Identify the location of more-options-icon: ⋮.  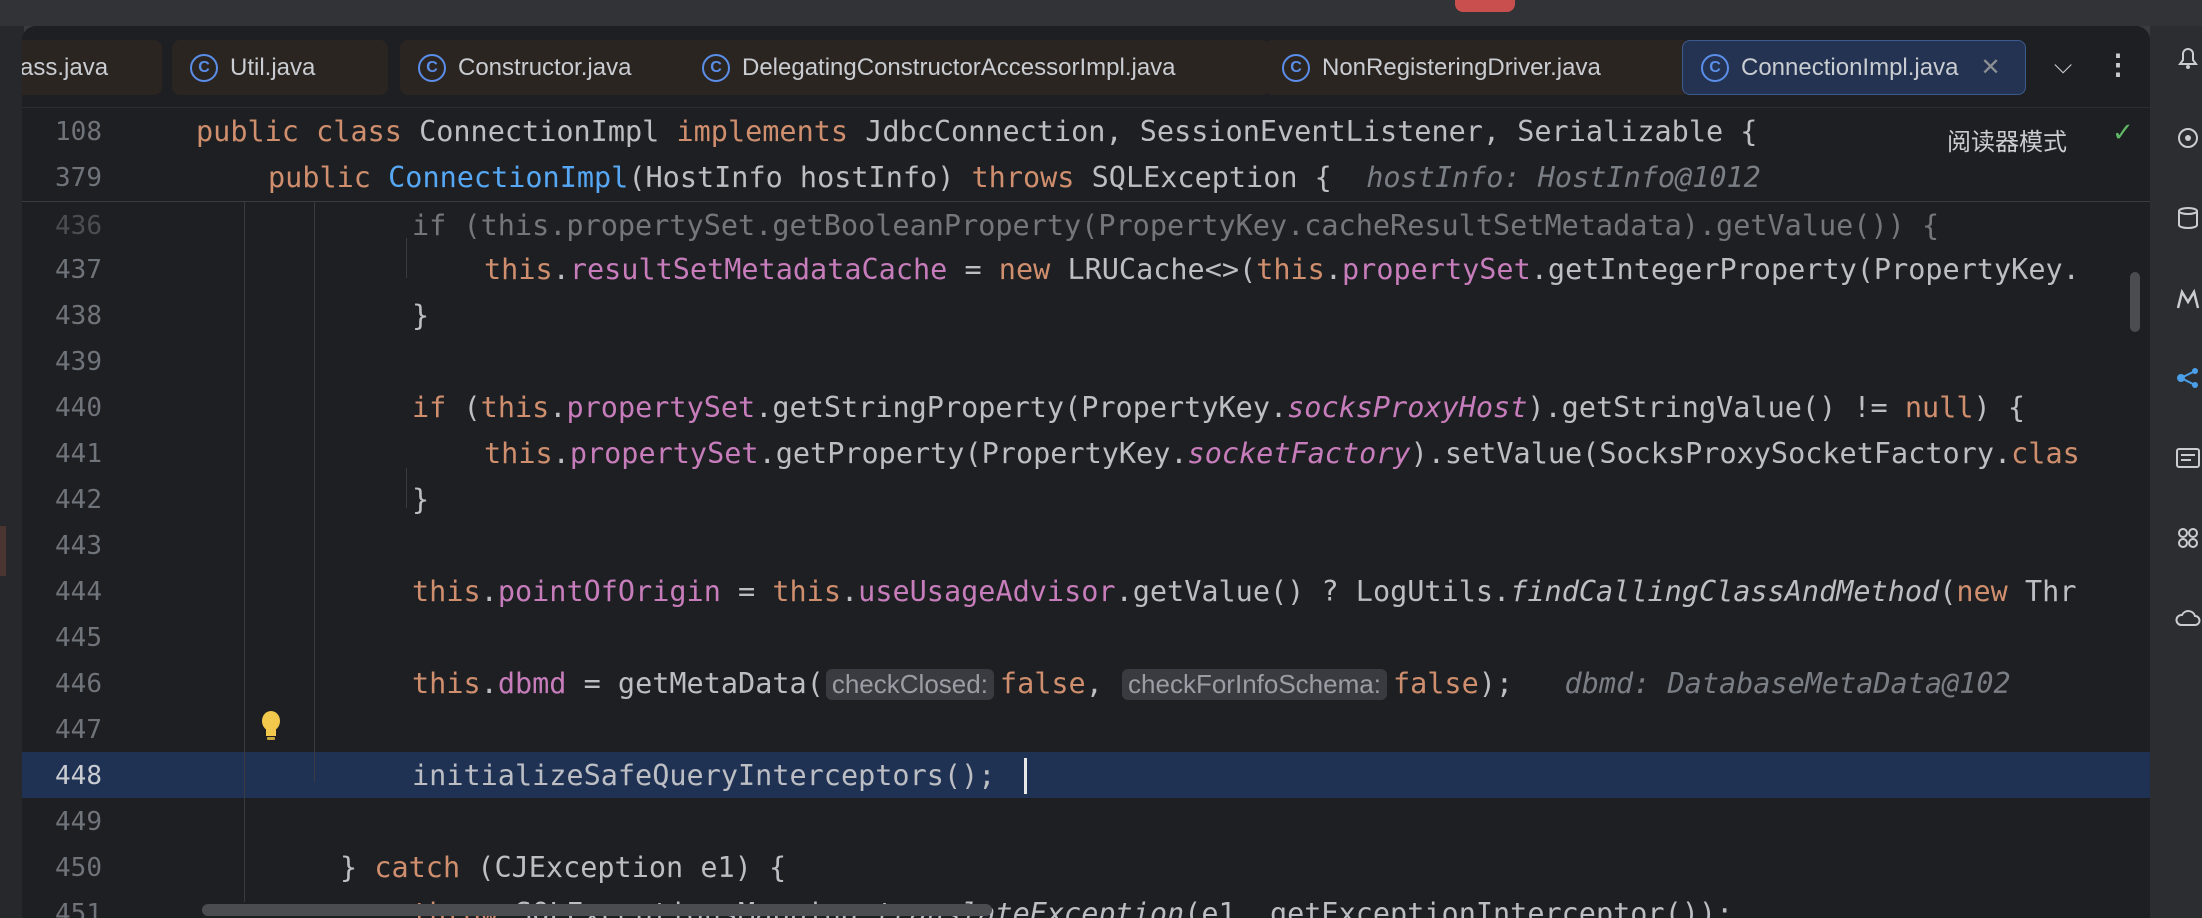
(2118, 64).